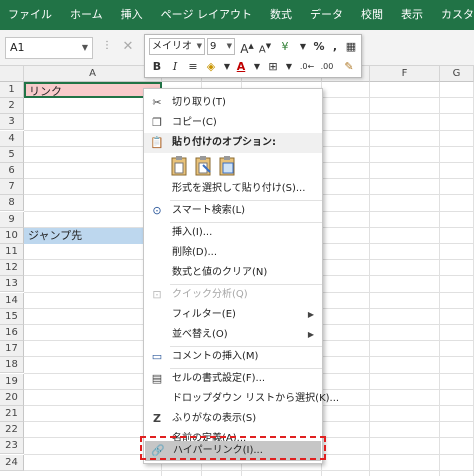 The image size is (474, 476). Describe the element at coordinates (12, 430) in the screenshot. I see `row-header-22: 22` at that location.